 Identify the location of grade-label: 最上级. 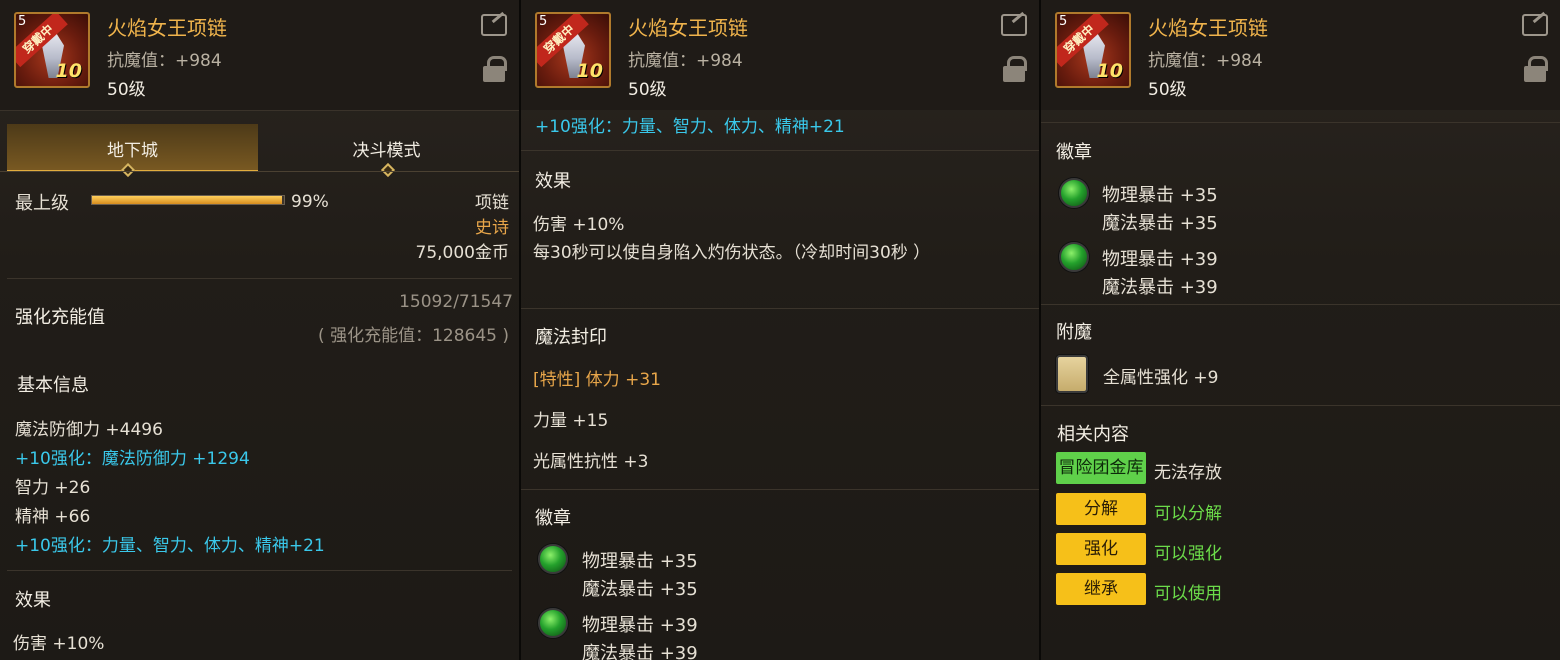
(42, 203).